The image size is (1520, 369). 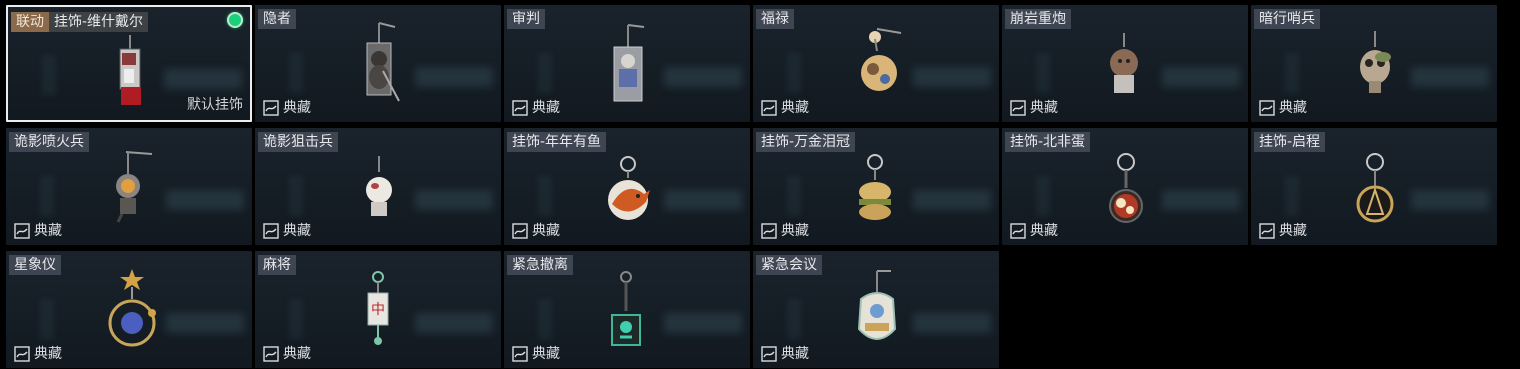 I want to click on card-title: 福禄, so click(x=775, y=19).